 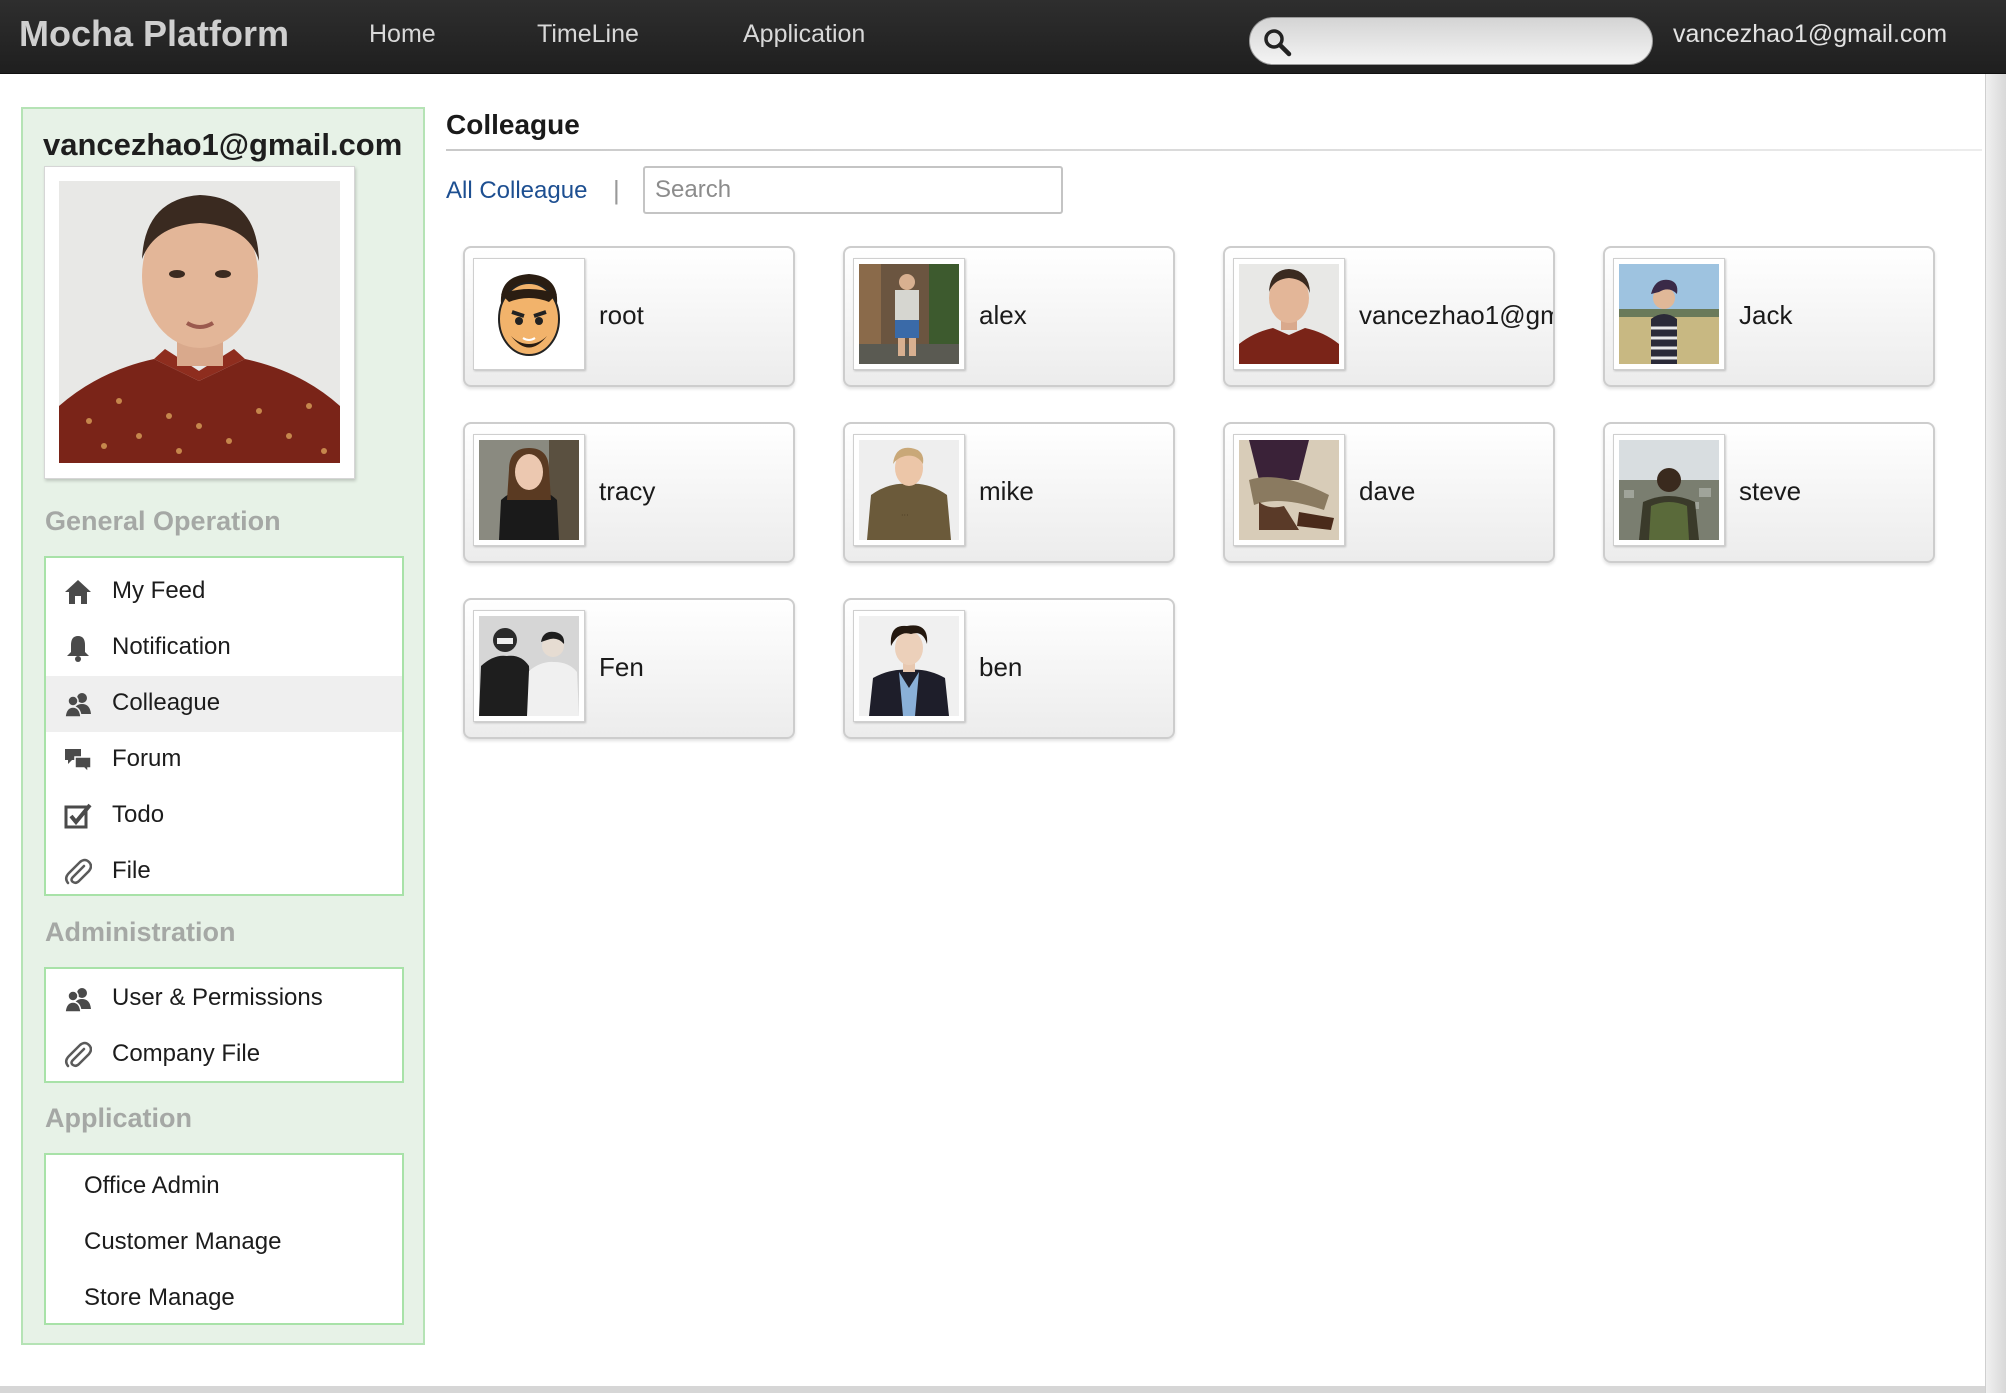 What do you see at coordinates (154, 34) in the screenshot?
I see `brand-logo: Mocha Platform` at bounding box center [154, 34].